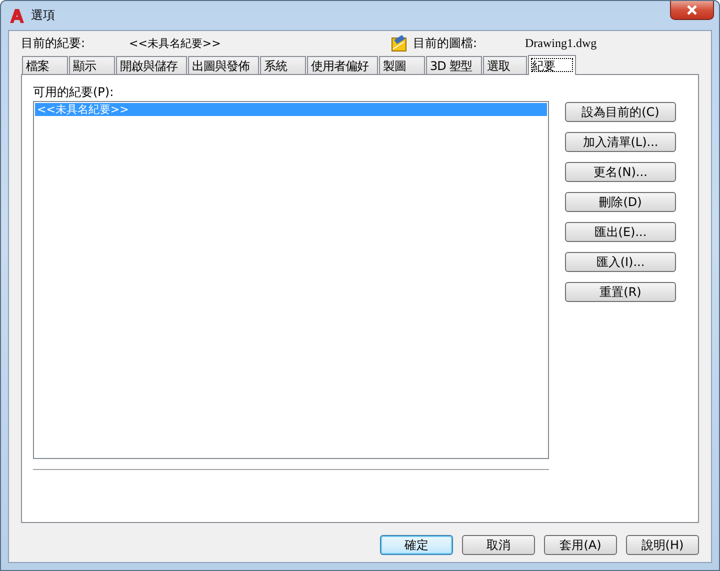  What do you see at coordinates (175, 43) in the screenshot?
I see `current-profile-value: <<未具名紀要>>` at bounding box center [175, 43].